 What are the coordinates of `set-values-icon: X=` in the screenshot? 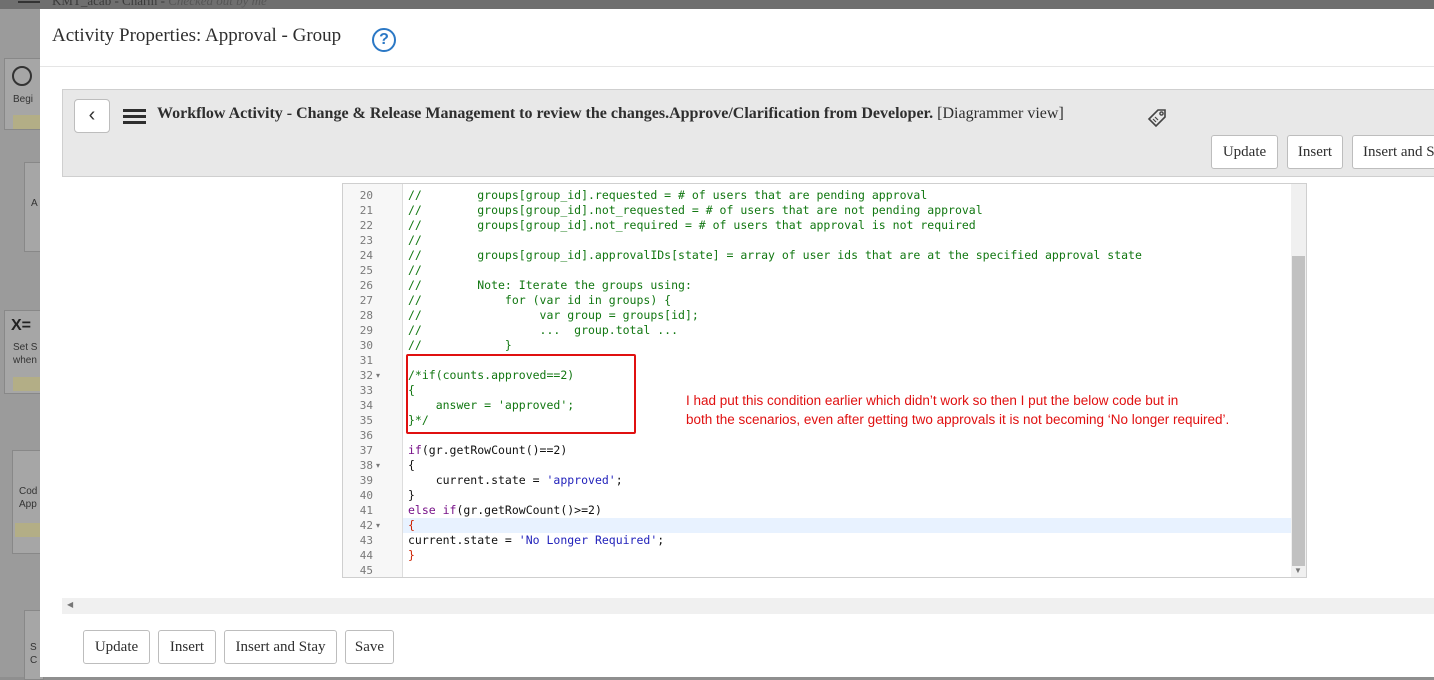 It's located at (21, 325).